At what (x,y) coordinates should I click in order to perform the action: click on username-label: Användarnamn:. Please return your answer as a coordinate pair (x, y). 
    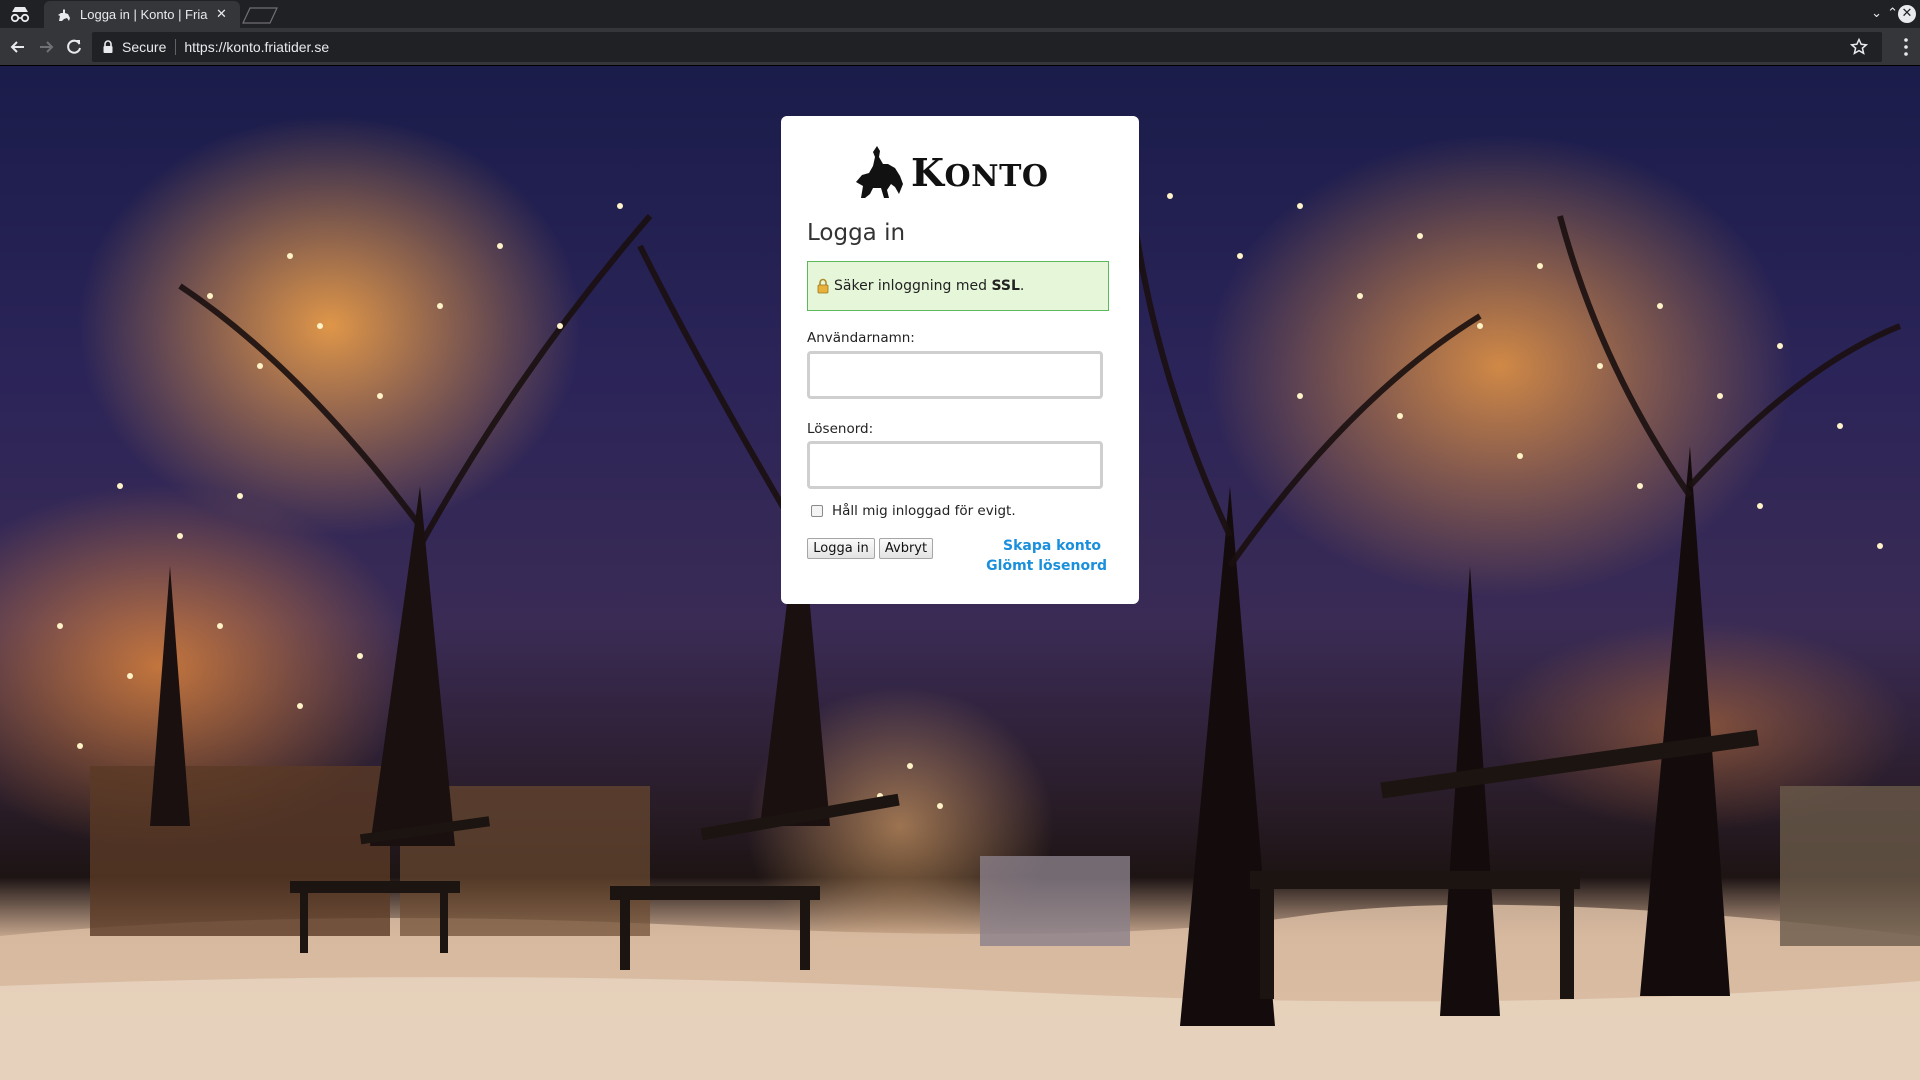
    Looking at the image, I should click on (861, 338).